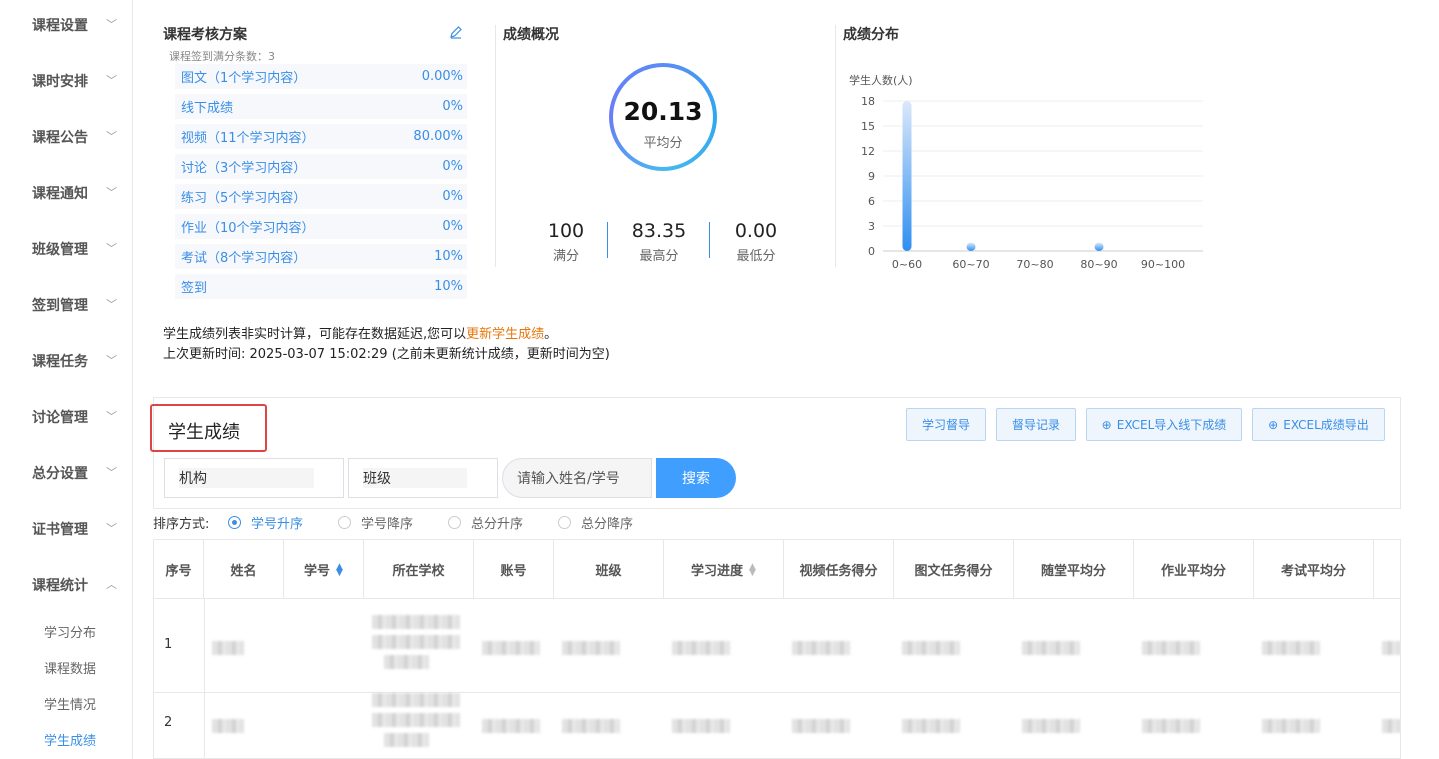 Image resolution: width=1439 pixels, height=759 pixels. I want to click on x-tick-label: 70~80, so click(1034, 264).